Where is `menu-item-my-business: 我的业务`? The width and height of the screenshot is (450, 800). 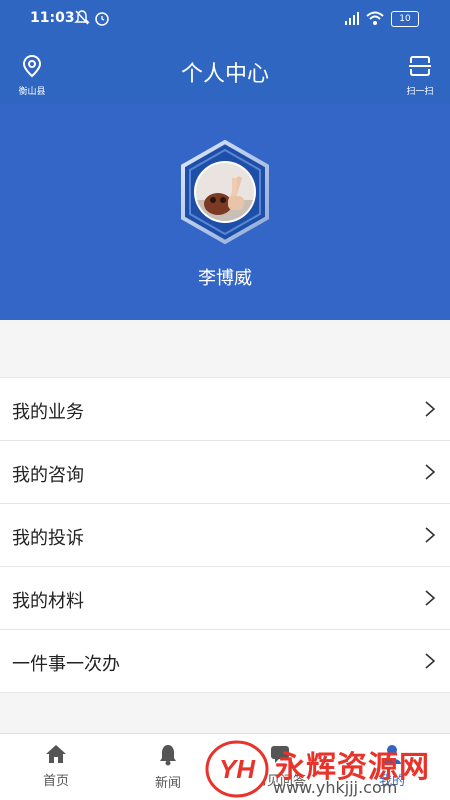 menu-item-my-business: 我的业务 is located at coordinates (225, 409).